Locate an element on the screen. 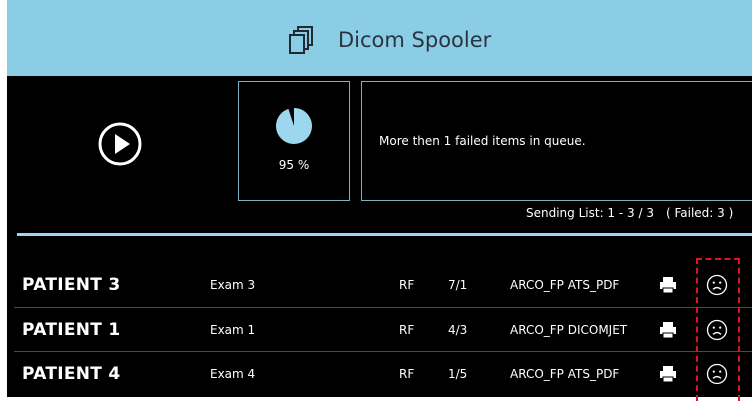 The width and height of the screenshot is (752, 401). sending-summary: Sending List: 1 - 3 / 3 ( Failed: 3 ) is located at coordinates (629, 213).